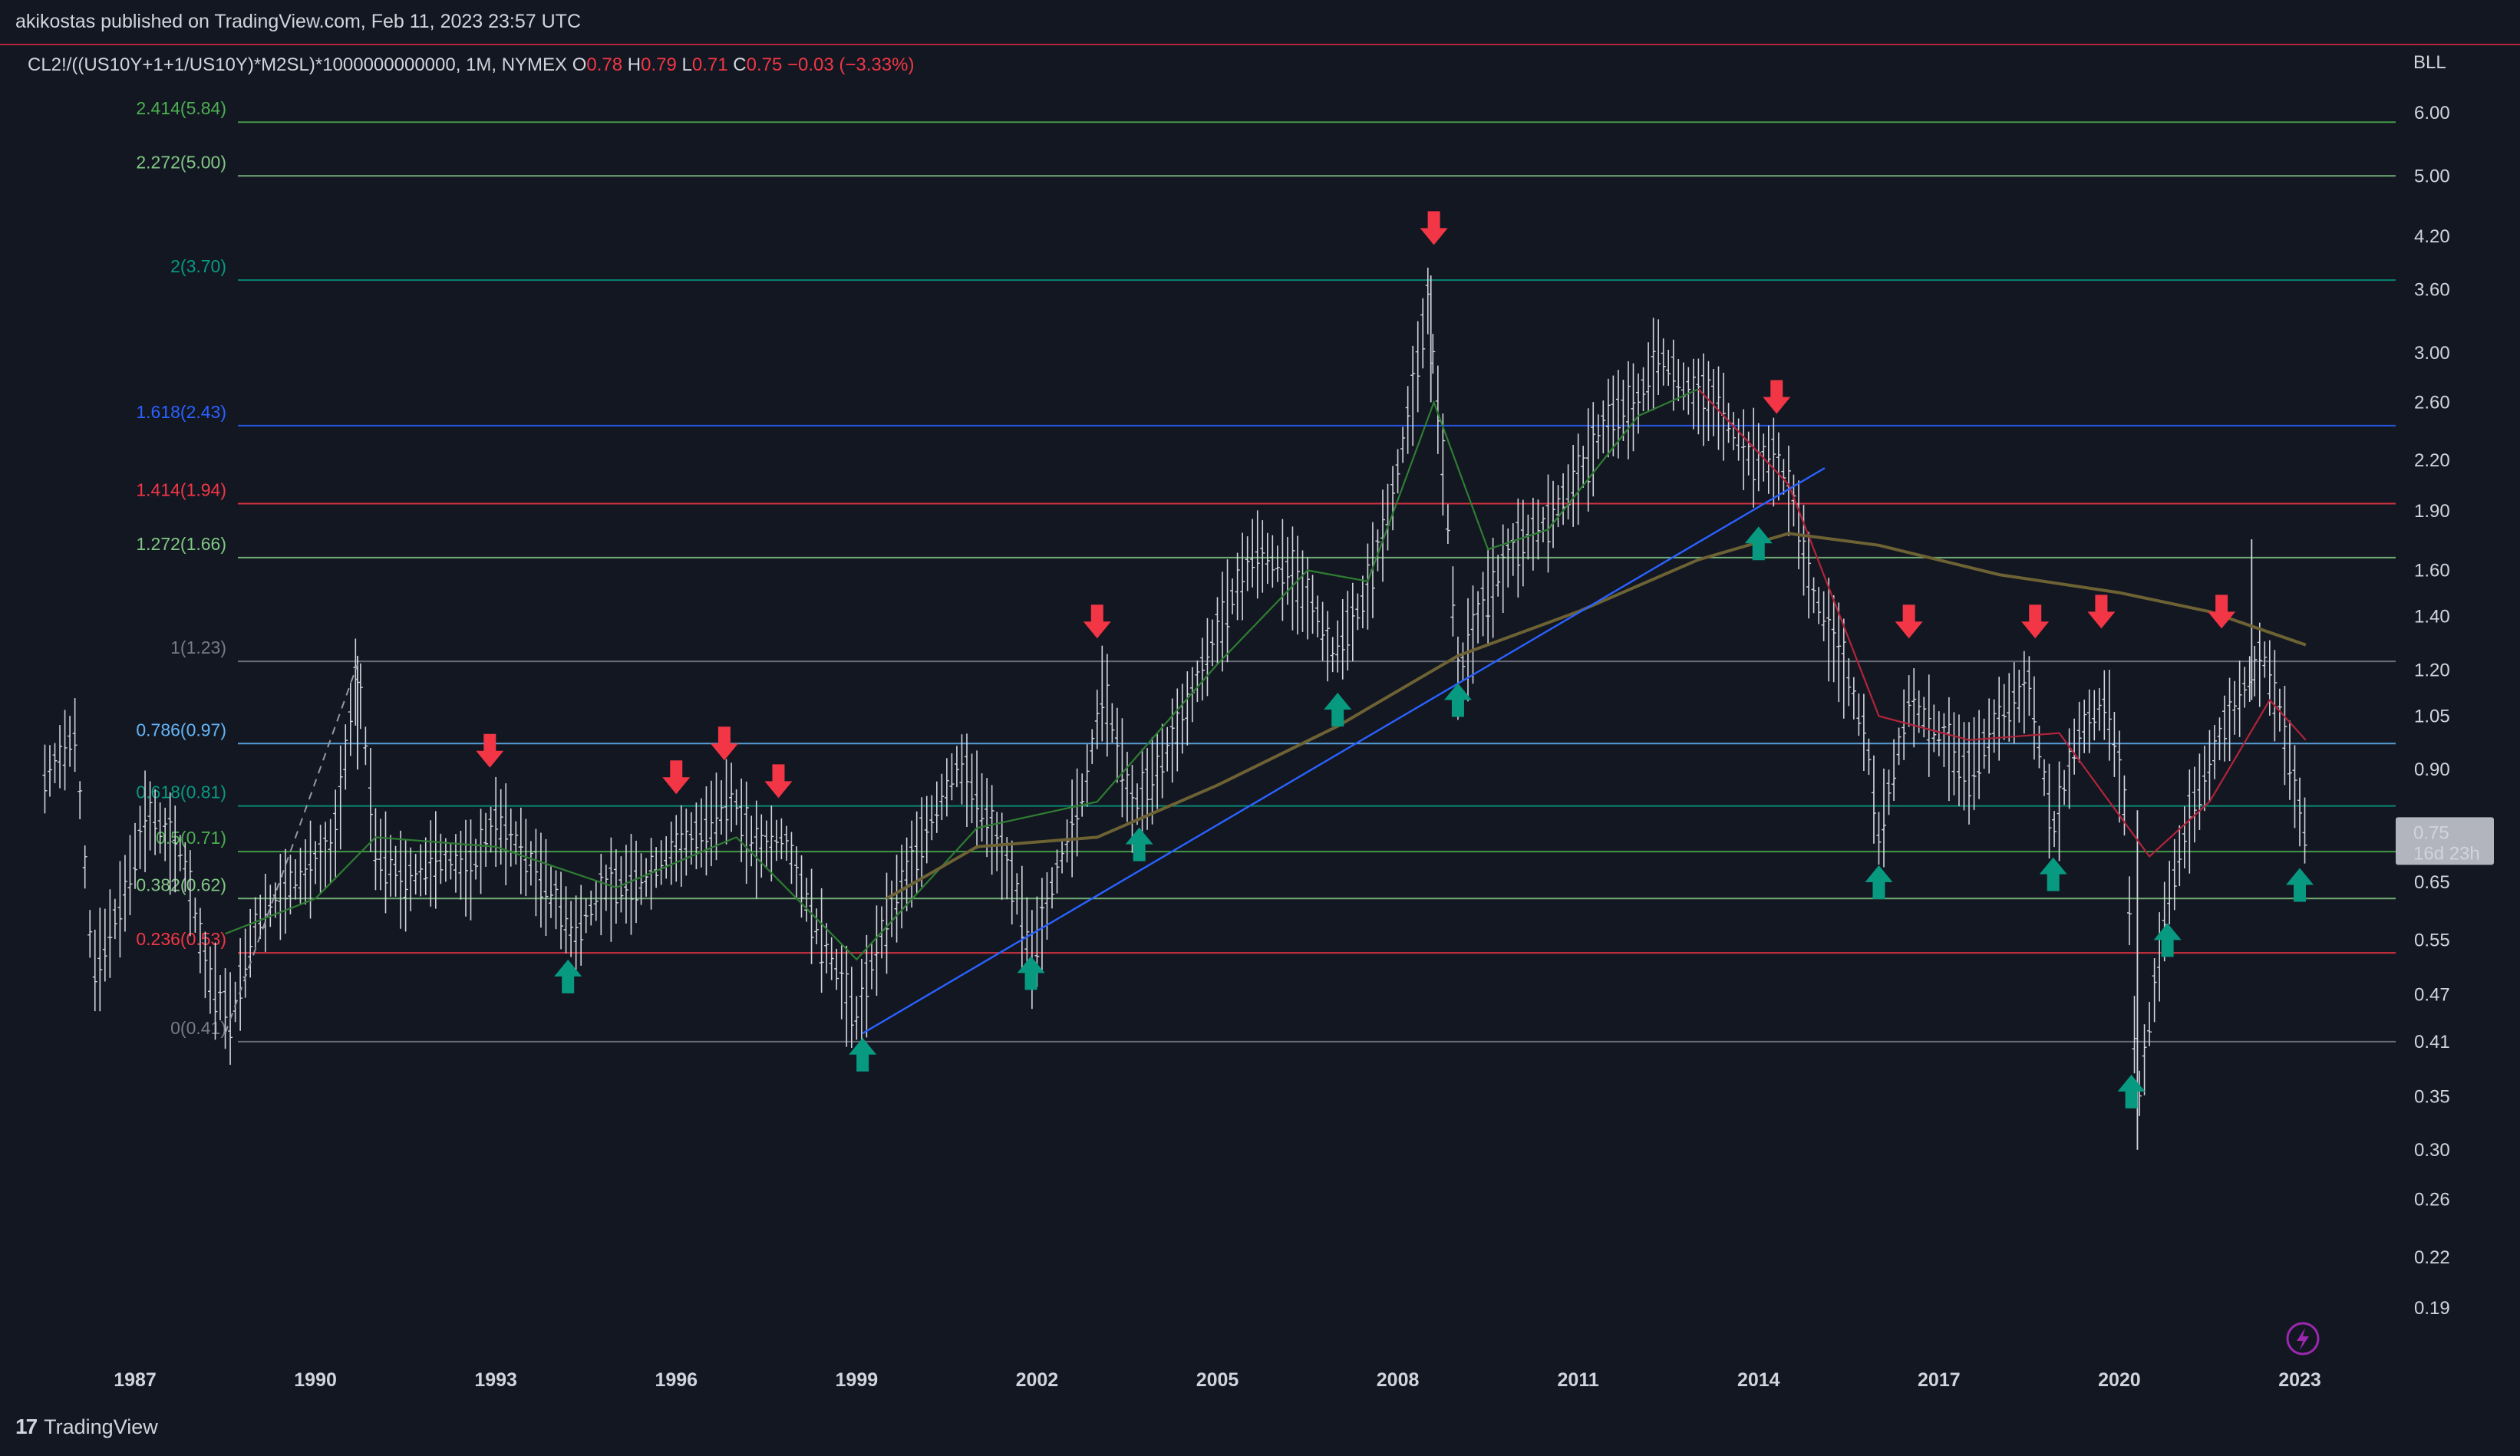 The image size is (2520, 1456). Describe the element at coordinates (2432, 176) in the screenshot. I see `y-tick-label: 5.00` at that location.